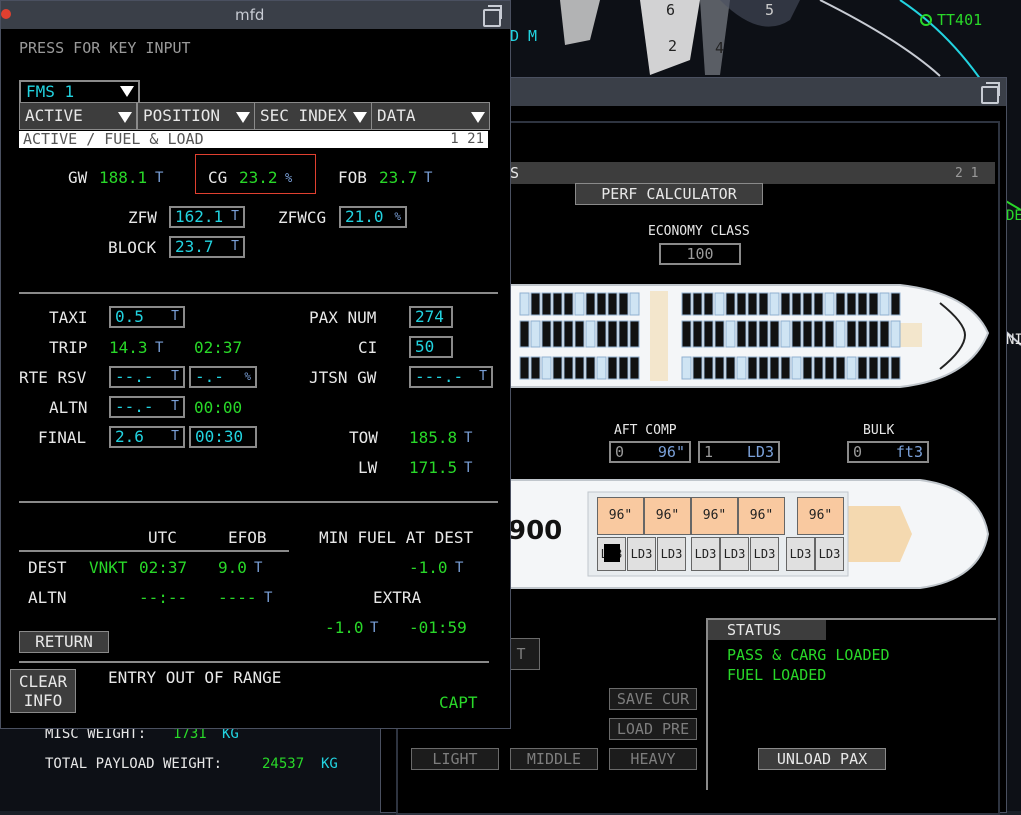 This screenshot has width=1021, height=815. Describe the element at coordinates (175, 376) in the screenshot. I see `rte-rsv-unit: T` at that location.